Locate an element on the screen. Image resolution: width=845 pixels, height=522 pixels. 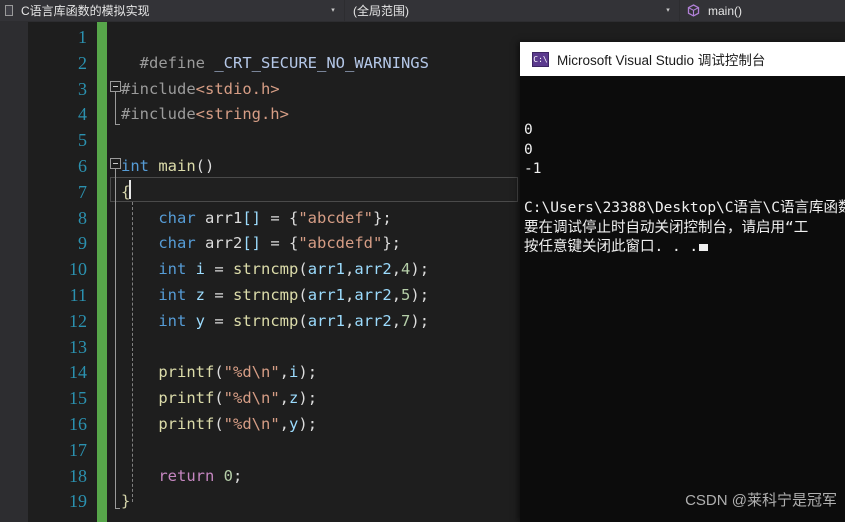
document-icon is located at coordinates (9, 10).